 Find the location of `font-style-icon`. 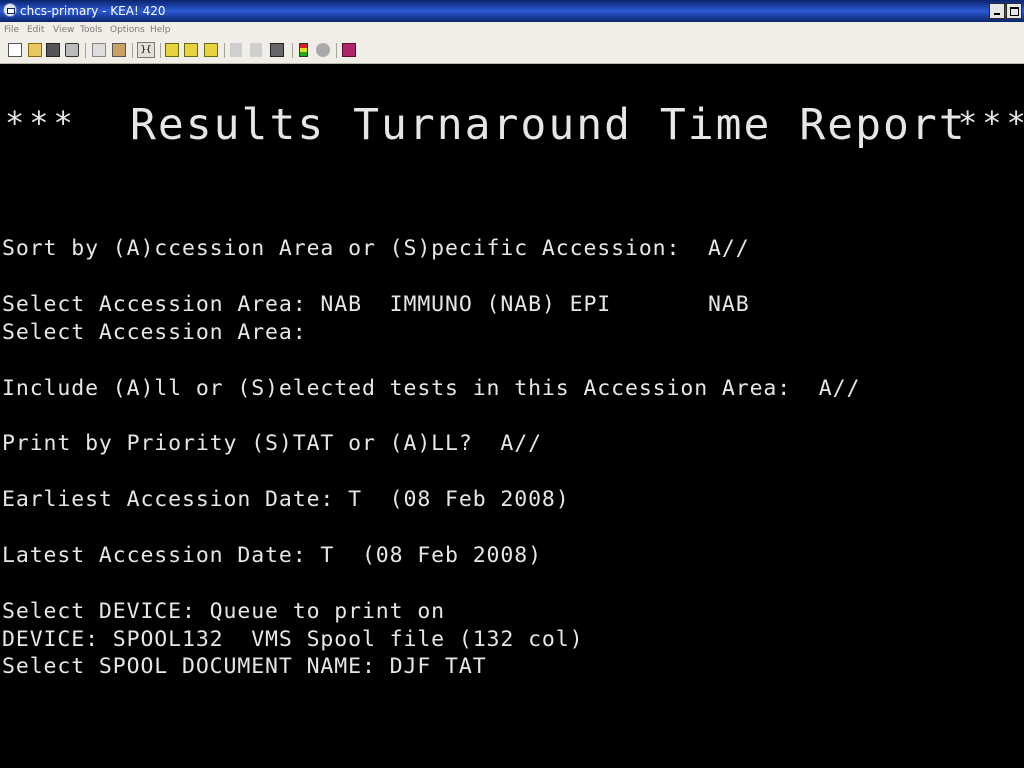

font-style-icon is located at coordinates (256, 50).